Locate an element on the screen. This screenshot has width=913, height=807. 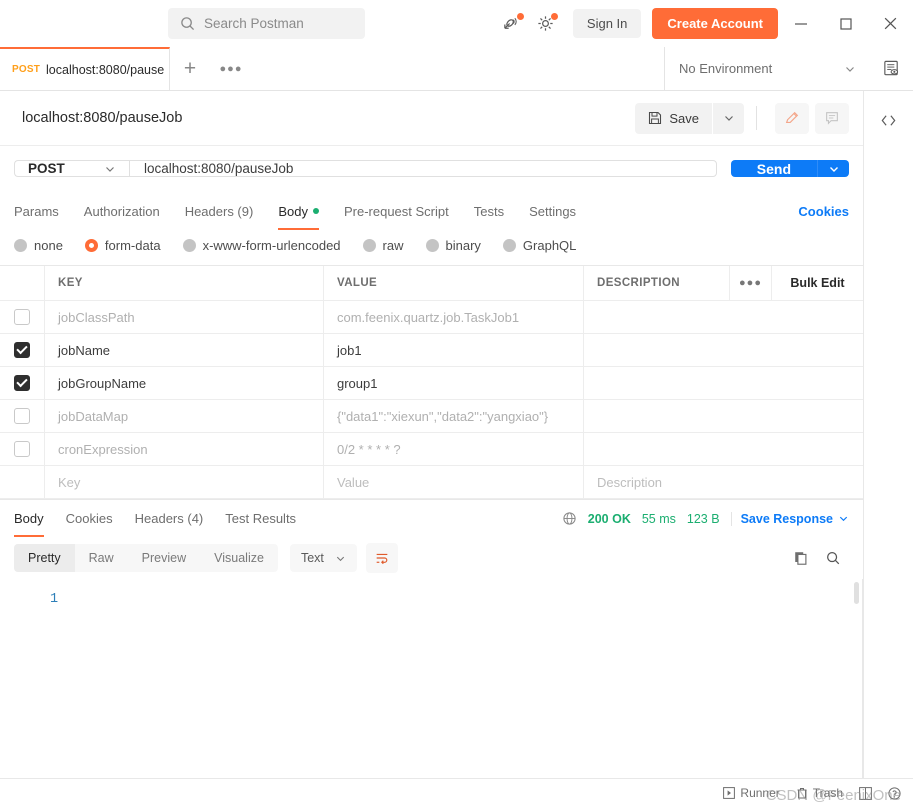
minimize-button is located at coordinates (800, 23).